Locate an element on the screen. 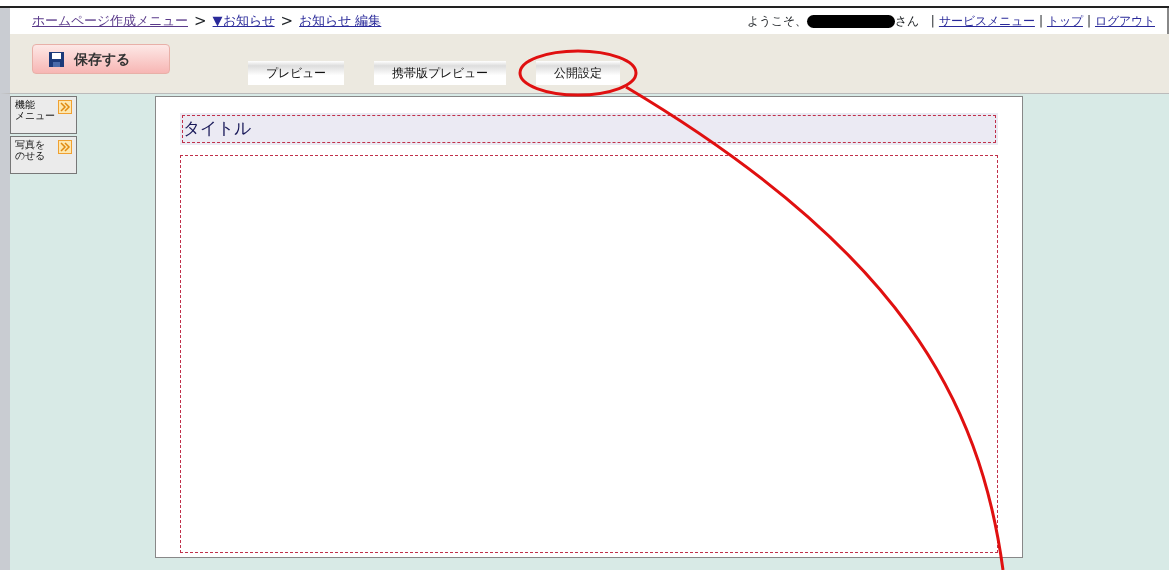  save-button: 保存する is located at coordinates (101, 59).